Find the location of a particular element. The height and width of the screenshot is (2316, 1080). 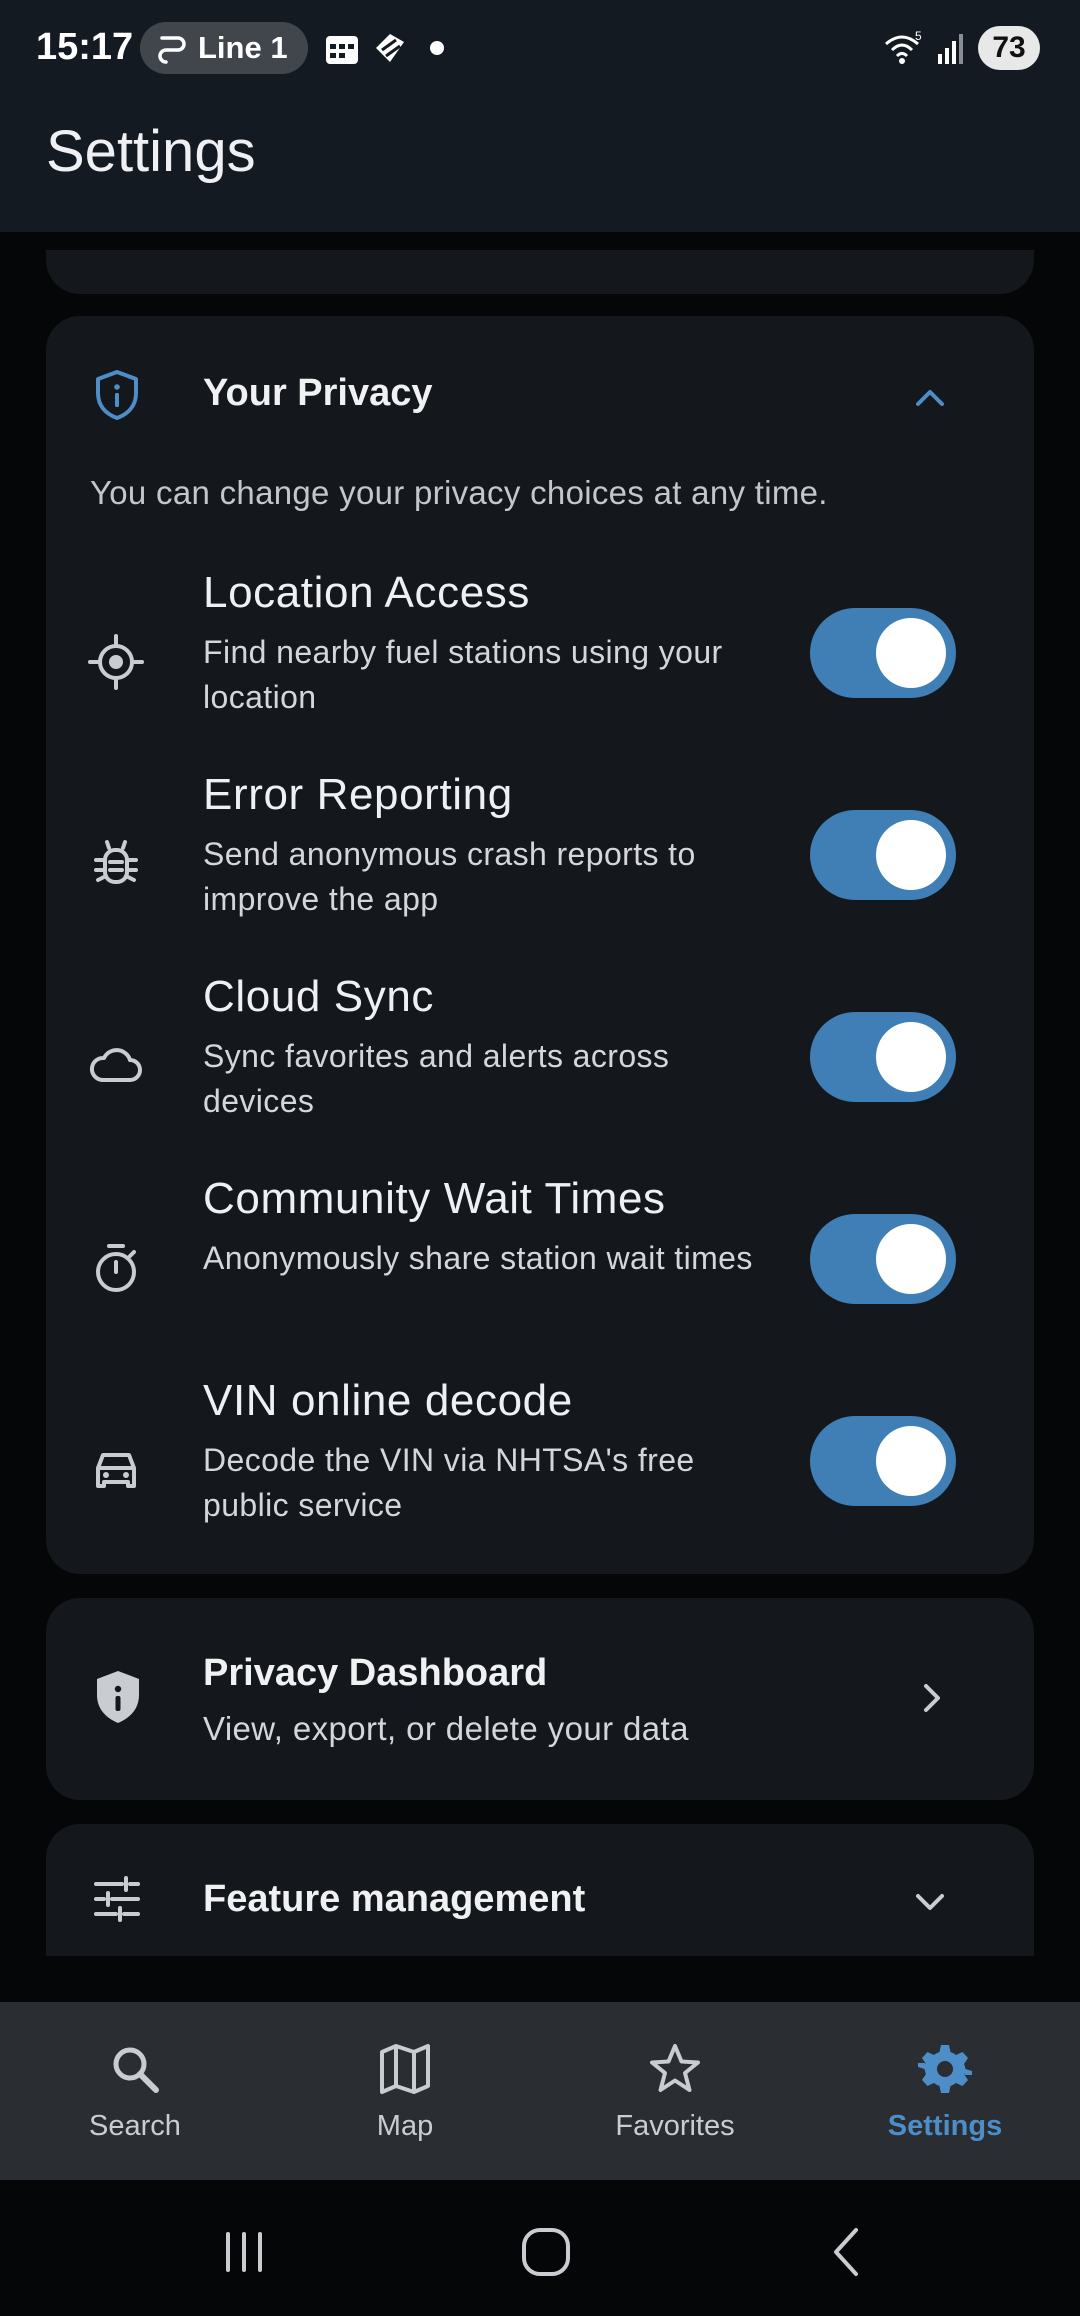

shield-info-filled-icon is located at coordinates (118, 1697).